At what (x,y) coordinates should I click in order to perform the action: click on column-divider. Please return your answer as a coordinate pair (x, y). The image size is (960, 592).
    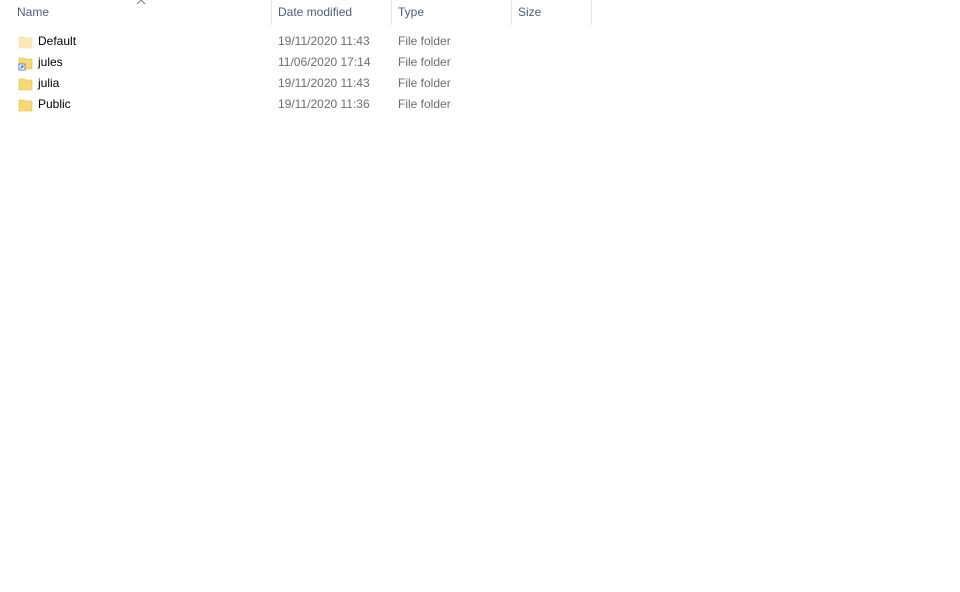
    Looking at the image, I should click on (591, 12).